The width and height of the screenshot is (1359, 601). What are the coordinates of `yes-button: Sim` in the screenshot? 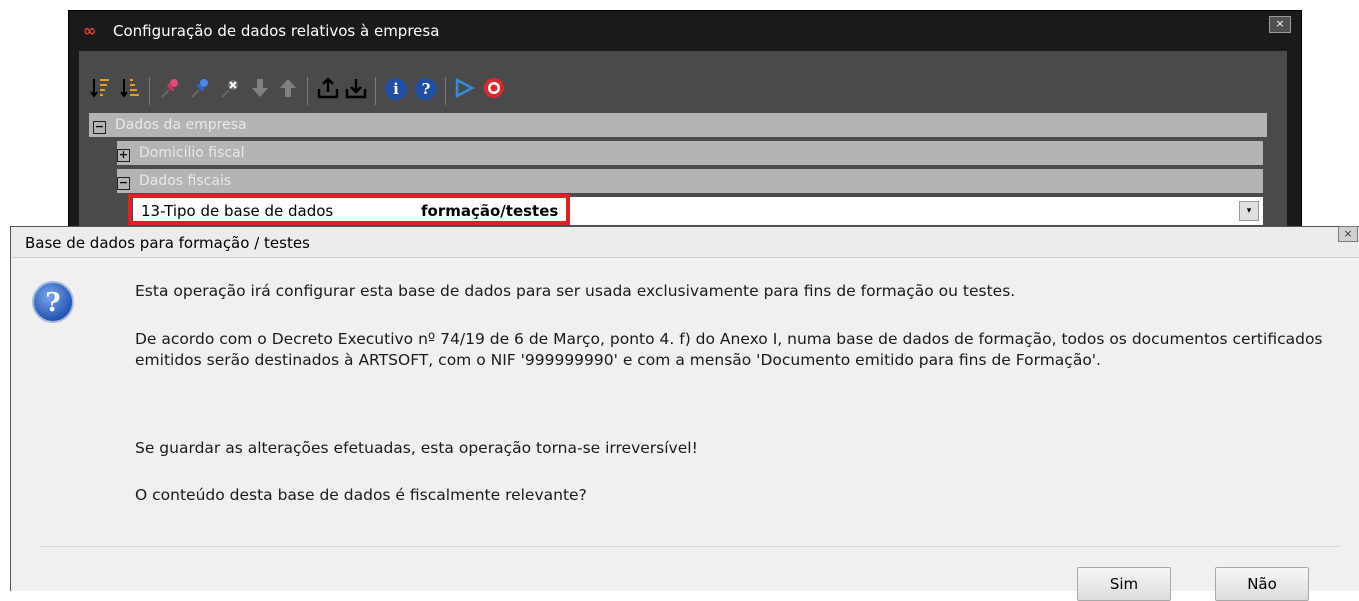 It's located at (1124, 584).